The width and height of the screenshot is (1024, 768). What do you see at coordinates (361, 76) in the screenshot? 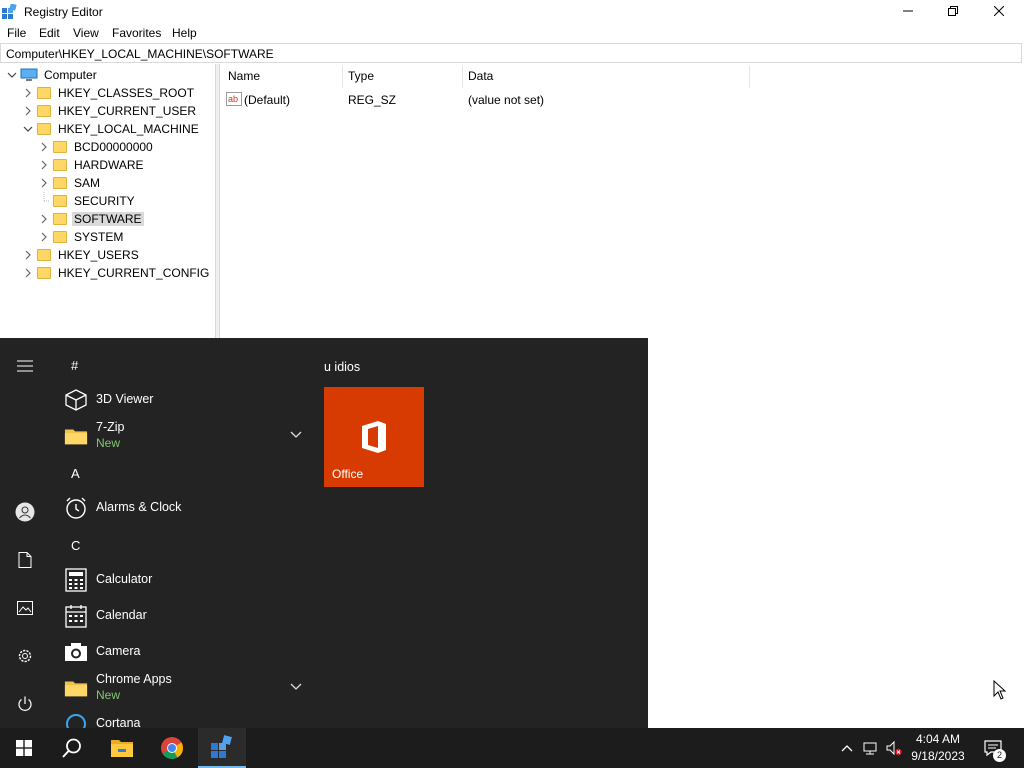
I see `column-header-type: Type` at bounding box center [361, 76].